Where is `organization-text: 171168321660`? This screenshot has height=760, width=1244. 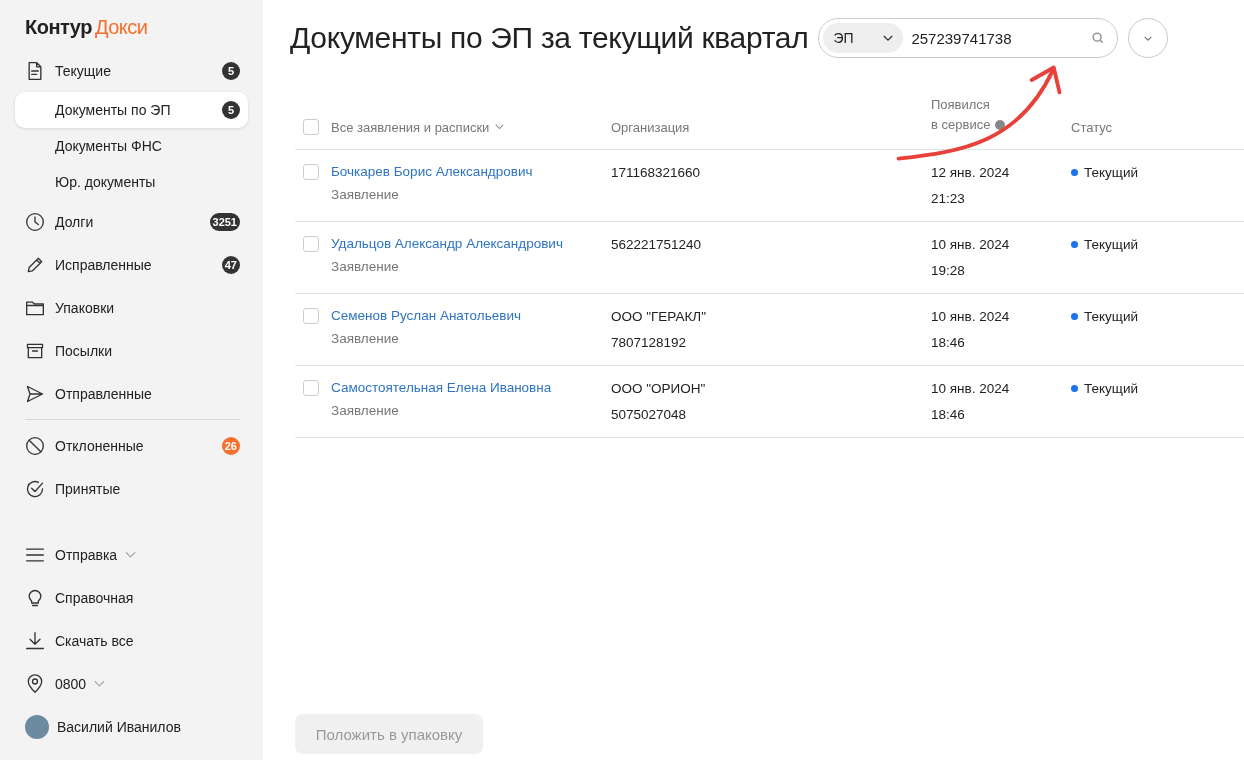 organization-text: 171168321660 is located at coordinates (656, 173).